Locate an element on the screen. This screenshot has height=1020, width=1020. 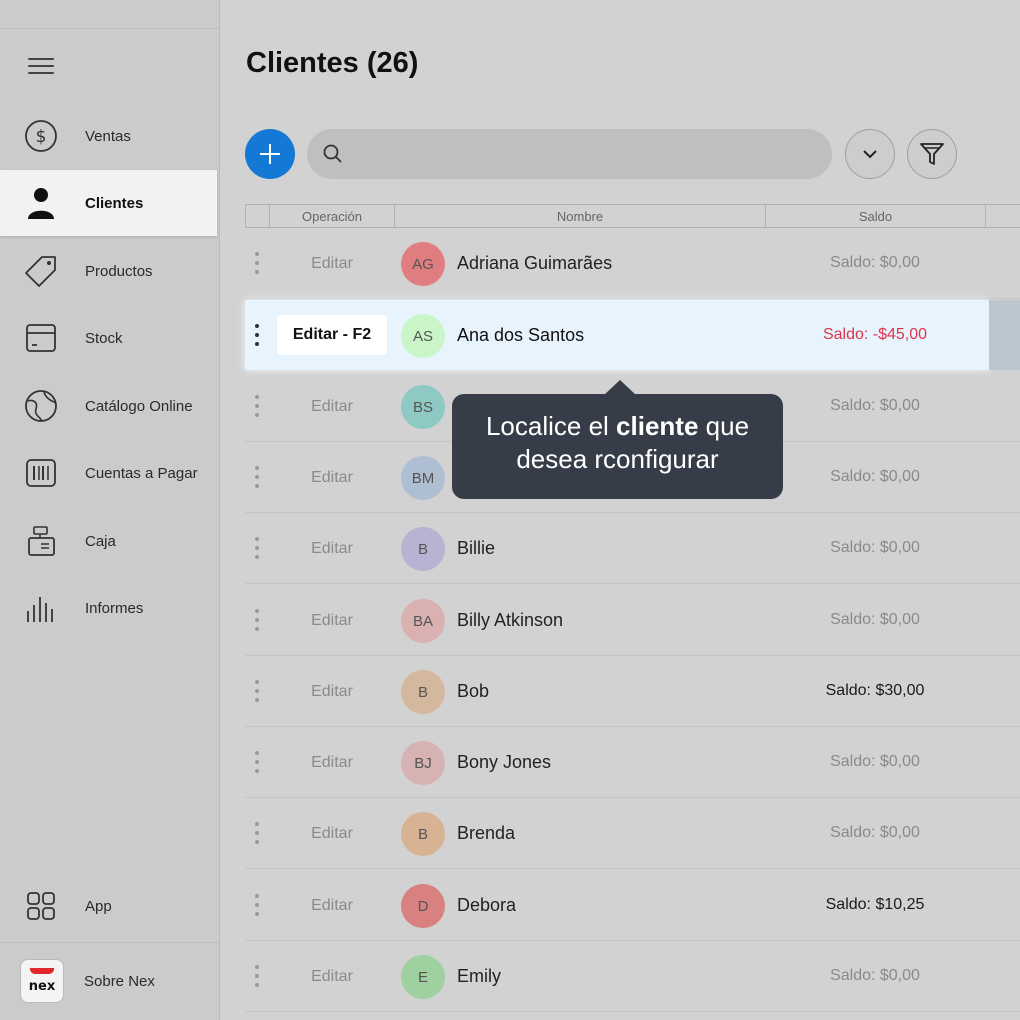
sidebar-item-label: Catálogo Online is located at coordinates (139, 406).